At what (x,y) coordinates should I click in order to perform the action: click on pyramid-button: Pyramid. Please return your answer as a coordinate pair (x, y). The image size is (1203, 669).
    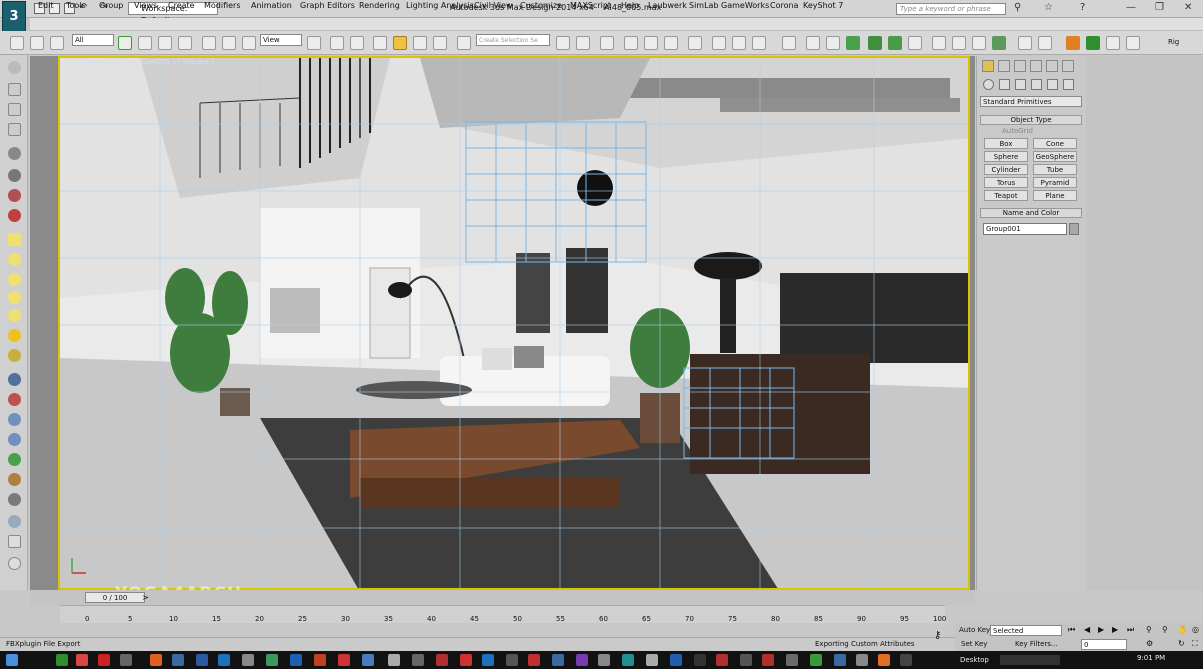
    Looking at the image, I should click on (1055, 182).